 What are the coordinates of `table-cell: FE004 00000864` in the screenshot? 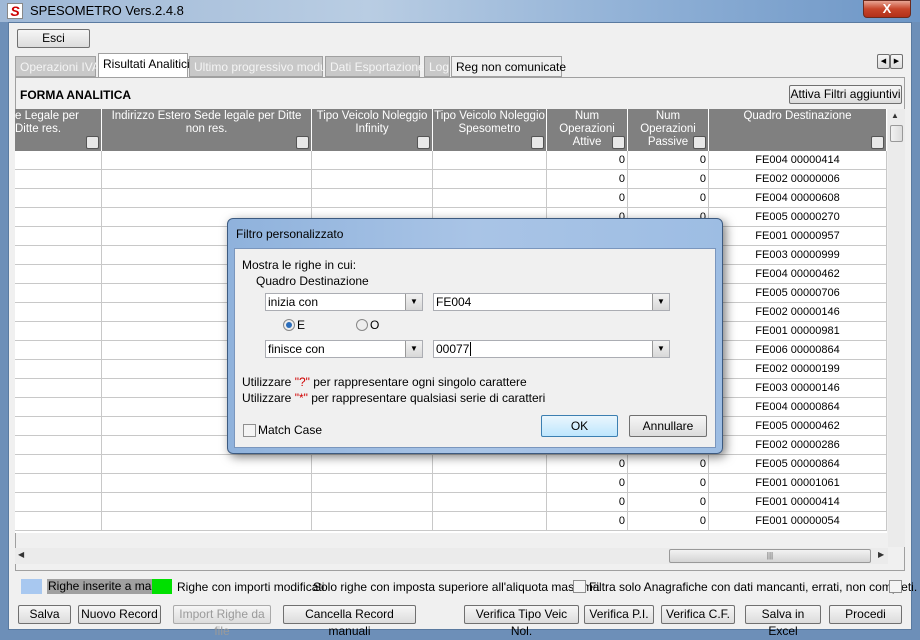 It's located at (798, 407).